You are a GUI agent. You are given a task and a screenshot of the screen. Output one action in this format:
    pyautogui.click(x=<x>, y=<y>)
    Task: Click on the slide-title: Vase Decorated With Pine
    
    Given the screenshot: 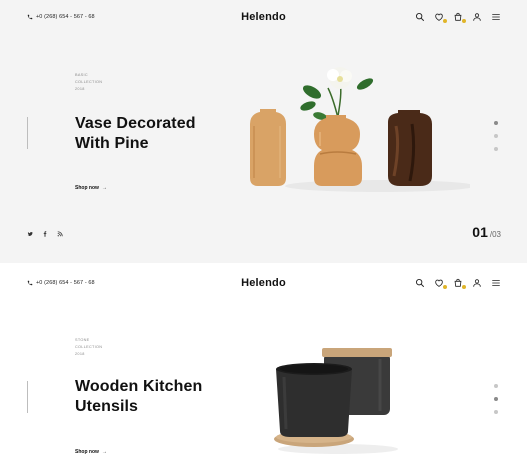 What is the action you would take?
    pyautogui.click(x=135, y=134)
    